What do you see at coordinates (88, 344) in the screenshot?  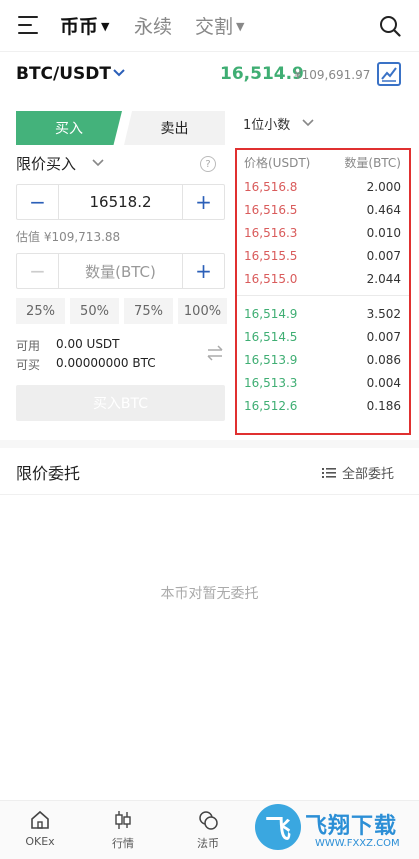 I see `available-value: 0.00 USDT` at bounding box center [88, 344].